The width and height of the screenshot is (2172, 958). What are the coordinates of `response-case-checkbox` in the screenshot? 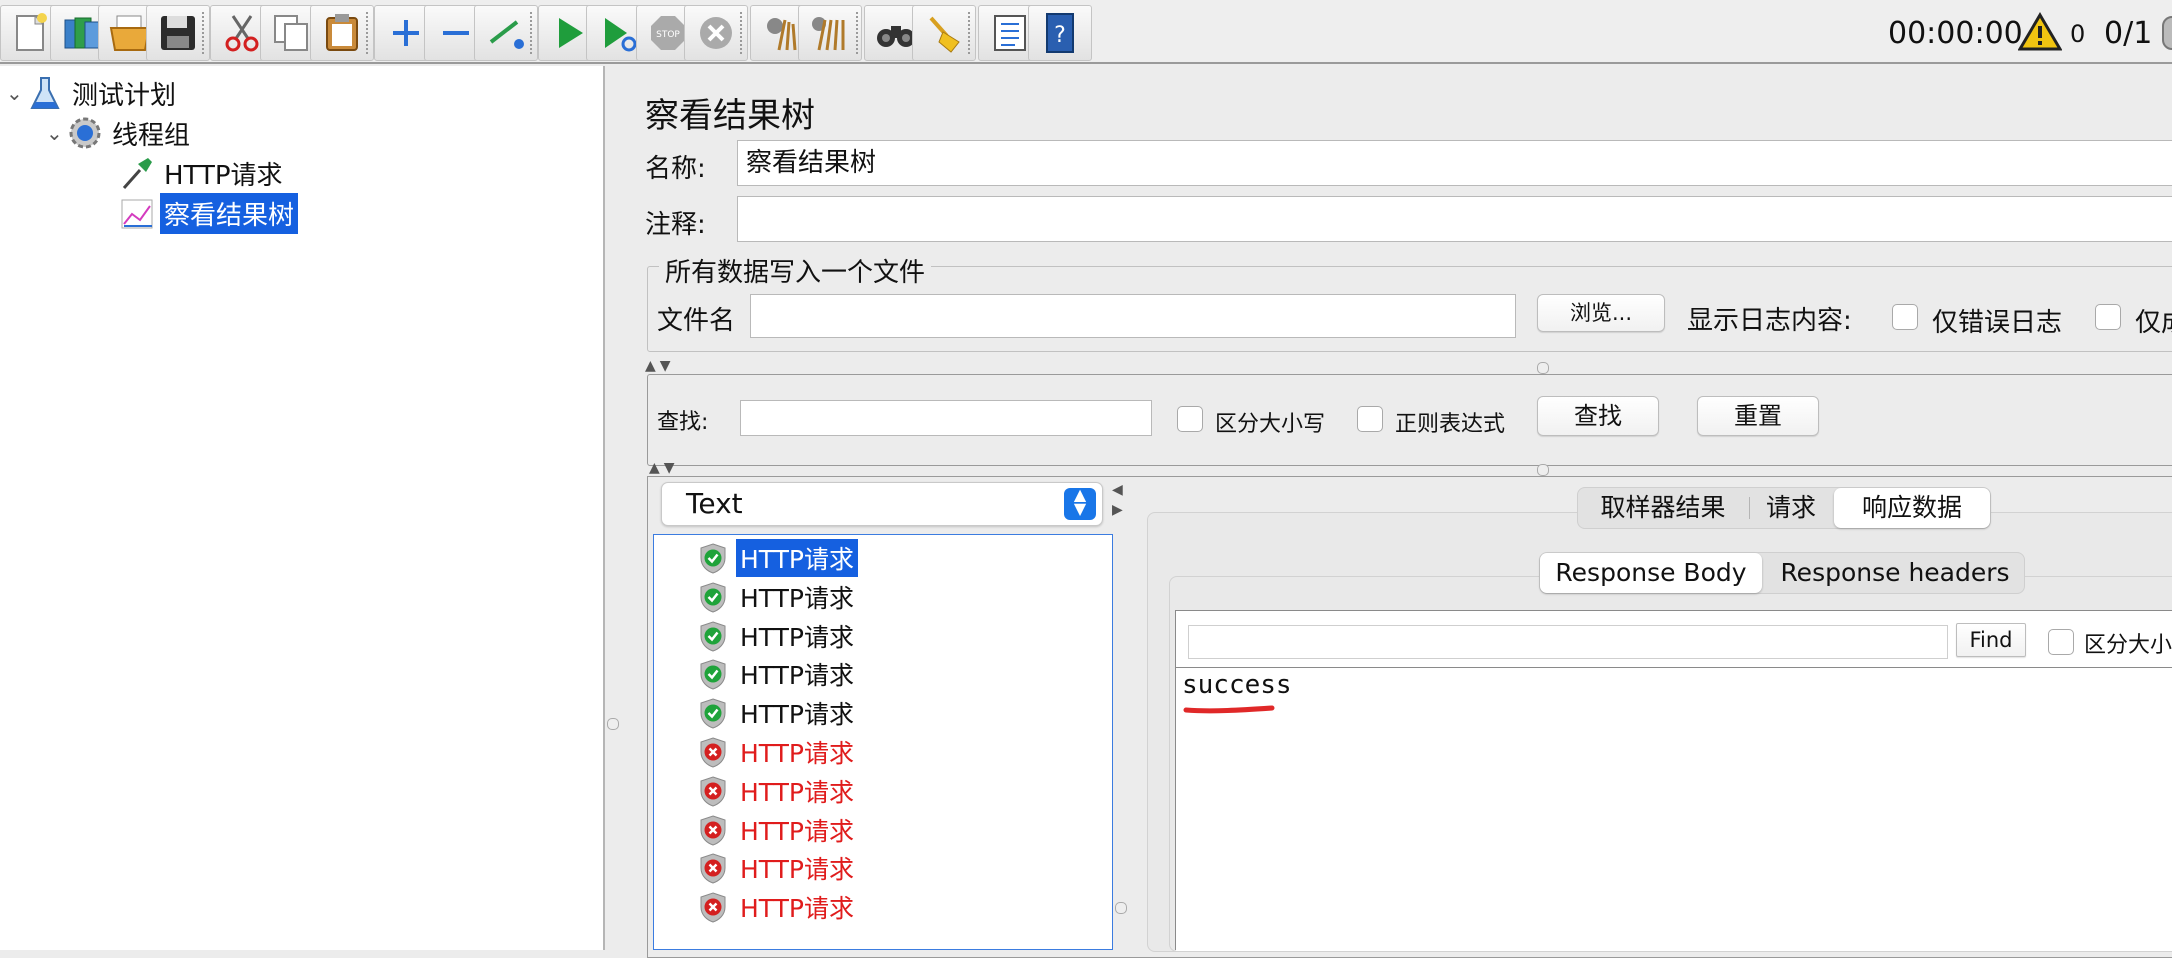 It's located at (2061, 642).